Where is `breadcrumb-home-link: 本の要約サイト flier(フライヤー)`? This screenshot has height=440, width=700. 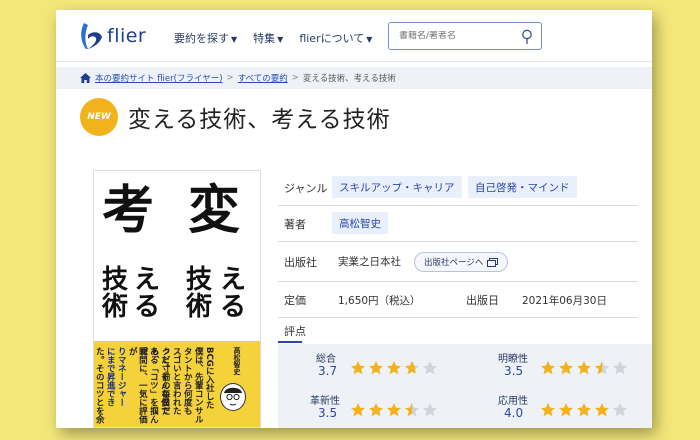
breadcrumb-home-link: 本の要約サイト flier(フライヤー) is located at coordinates (159, 78).